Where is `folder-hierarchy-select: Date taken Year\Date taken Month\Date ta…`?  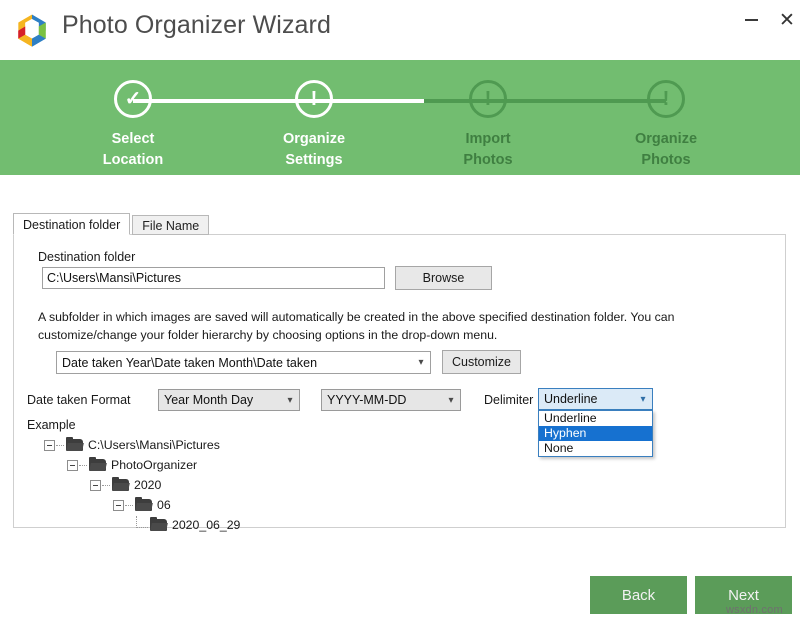
folder-hierarchy-select: Date taken Year\Date taken Month\Date ta… is located at coordinates (243, 362).